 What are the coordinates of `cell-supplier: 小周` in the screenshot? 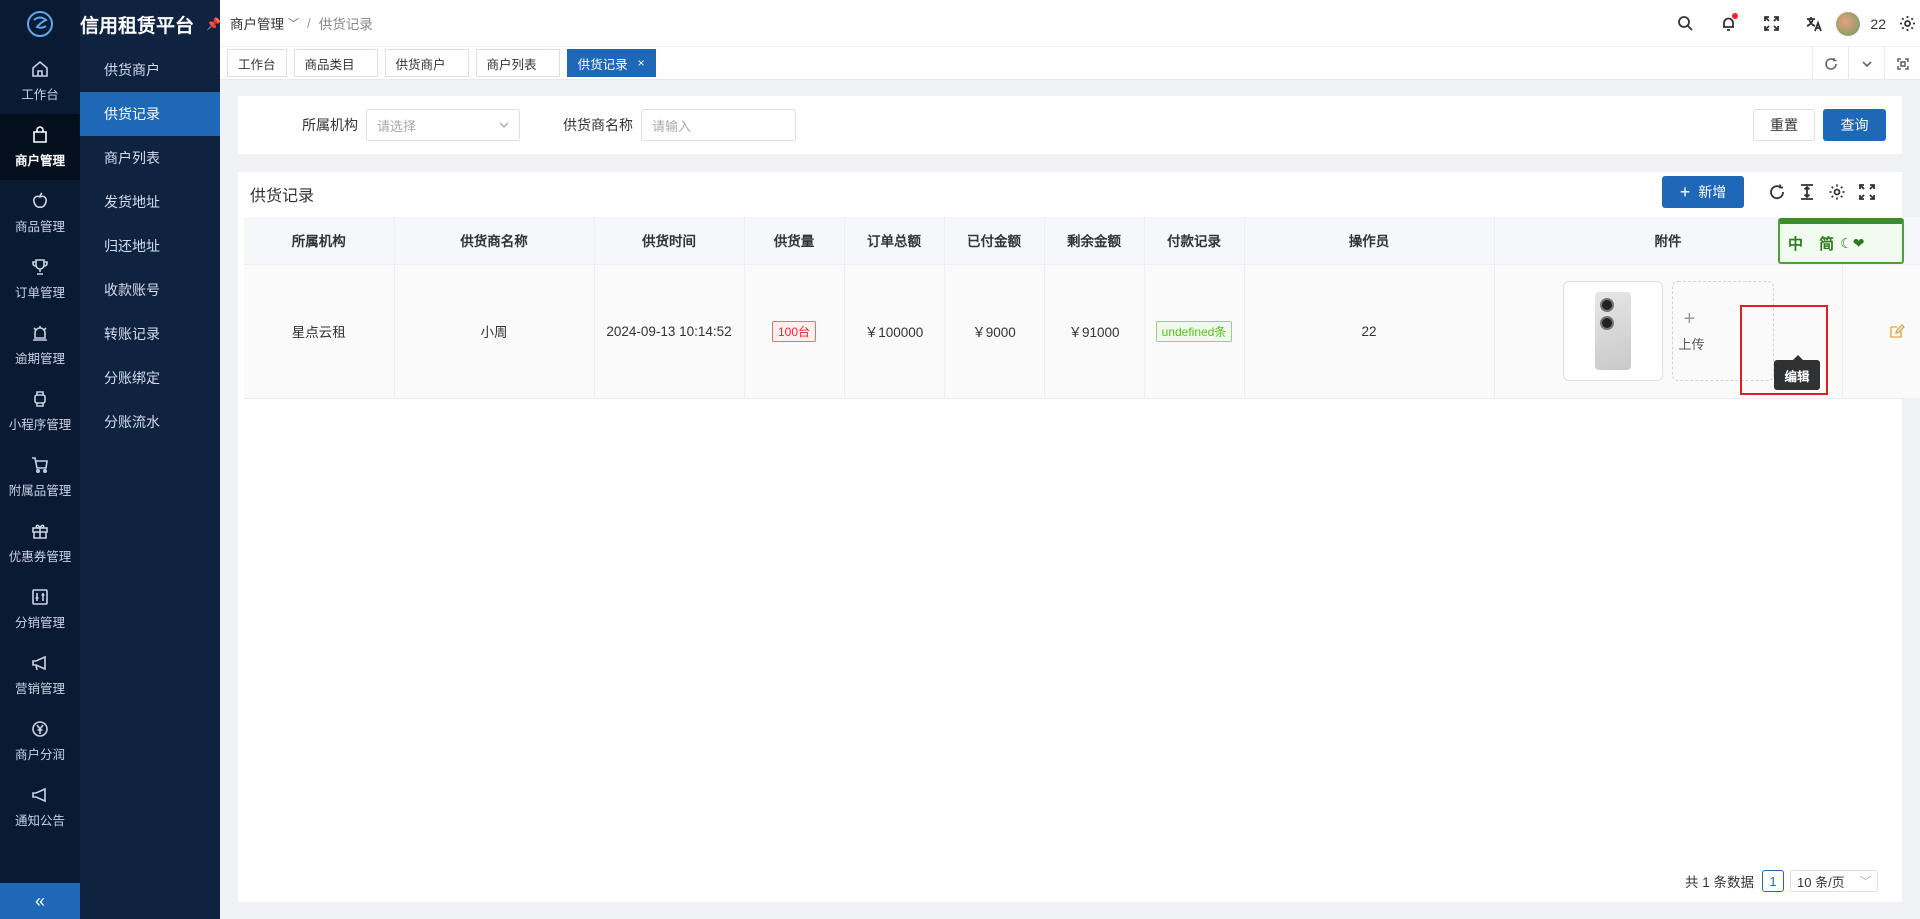 It's located at (494, 331).